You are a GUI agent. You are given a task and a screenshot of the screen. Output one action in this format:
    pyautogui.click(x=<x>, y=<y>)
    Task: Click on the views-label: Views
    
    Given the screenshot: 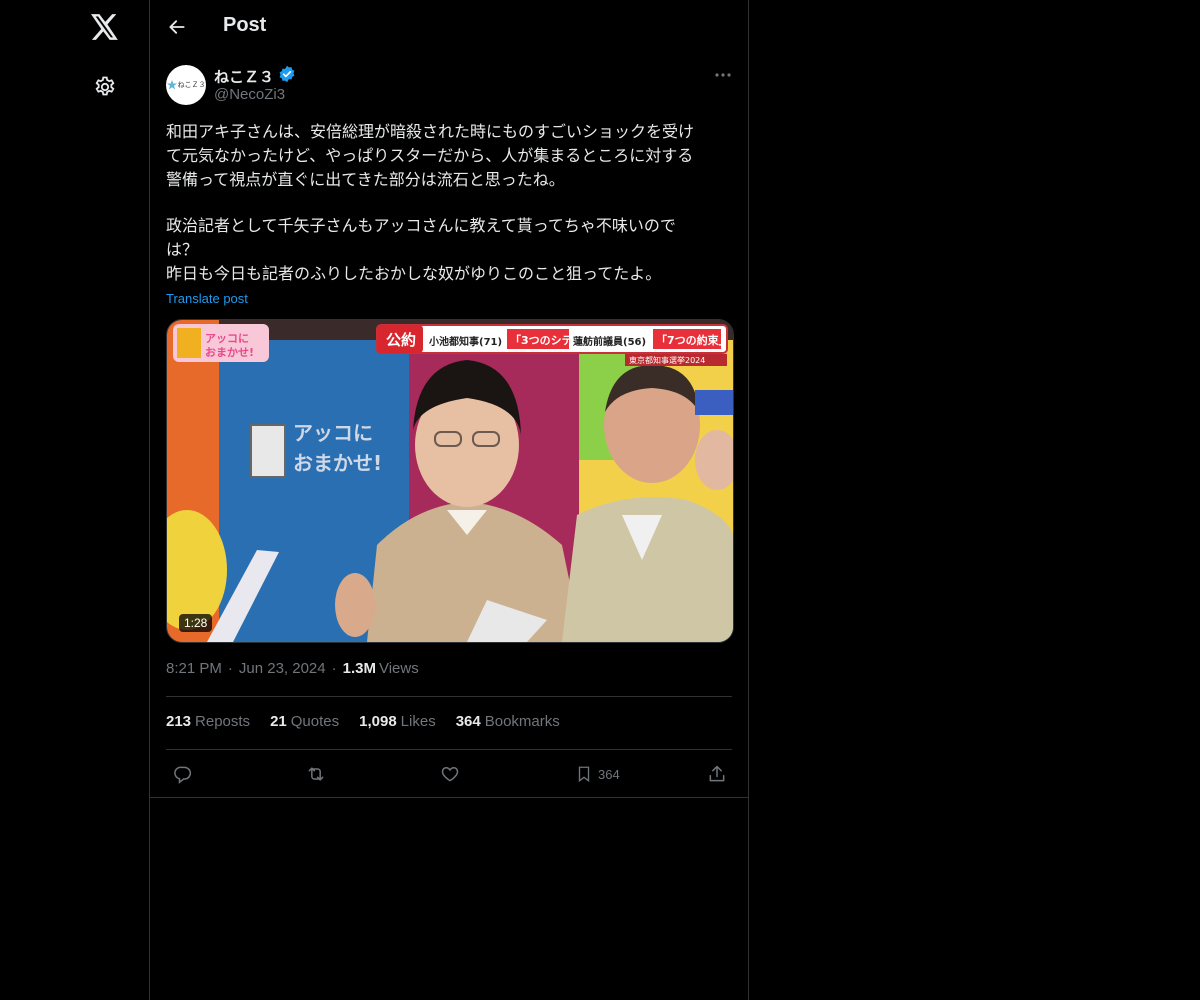 What is the action you would take?
    pyautogui.click(x=398, y=668)
    